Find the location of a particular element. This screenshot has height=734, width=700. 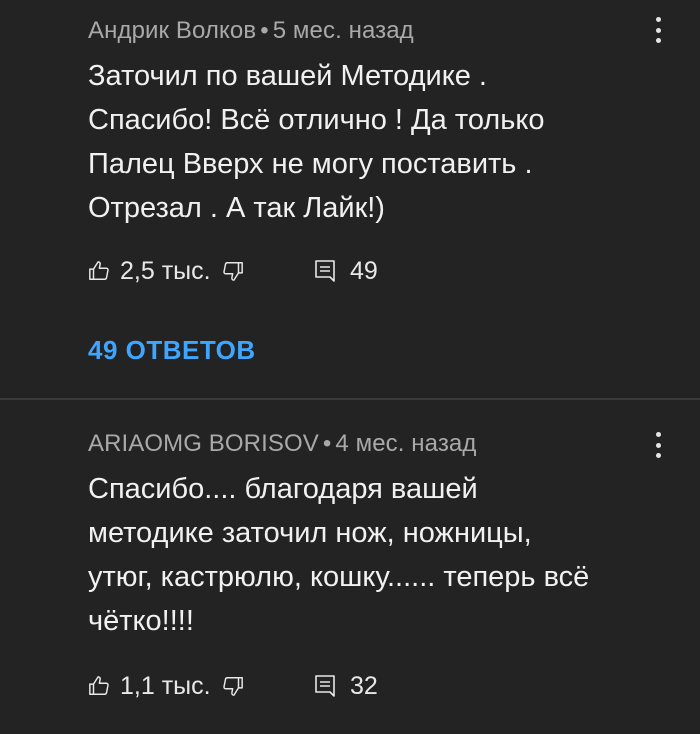

reply-button: 32 is located at coordinates (346, 686).